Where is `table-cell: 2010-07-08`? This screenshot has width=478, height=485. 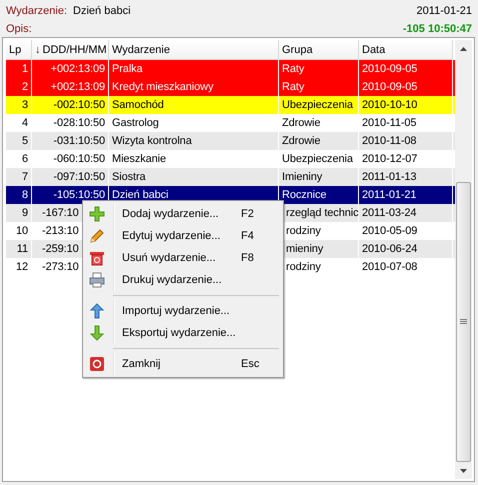 table-cell: 2010-07-08 is located at coordinates (406, 267).